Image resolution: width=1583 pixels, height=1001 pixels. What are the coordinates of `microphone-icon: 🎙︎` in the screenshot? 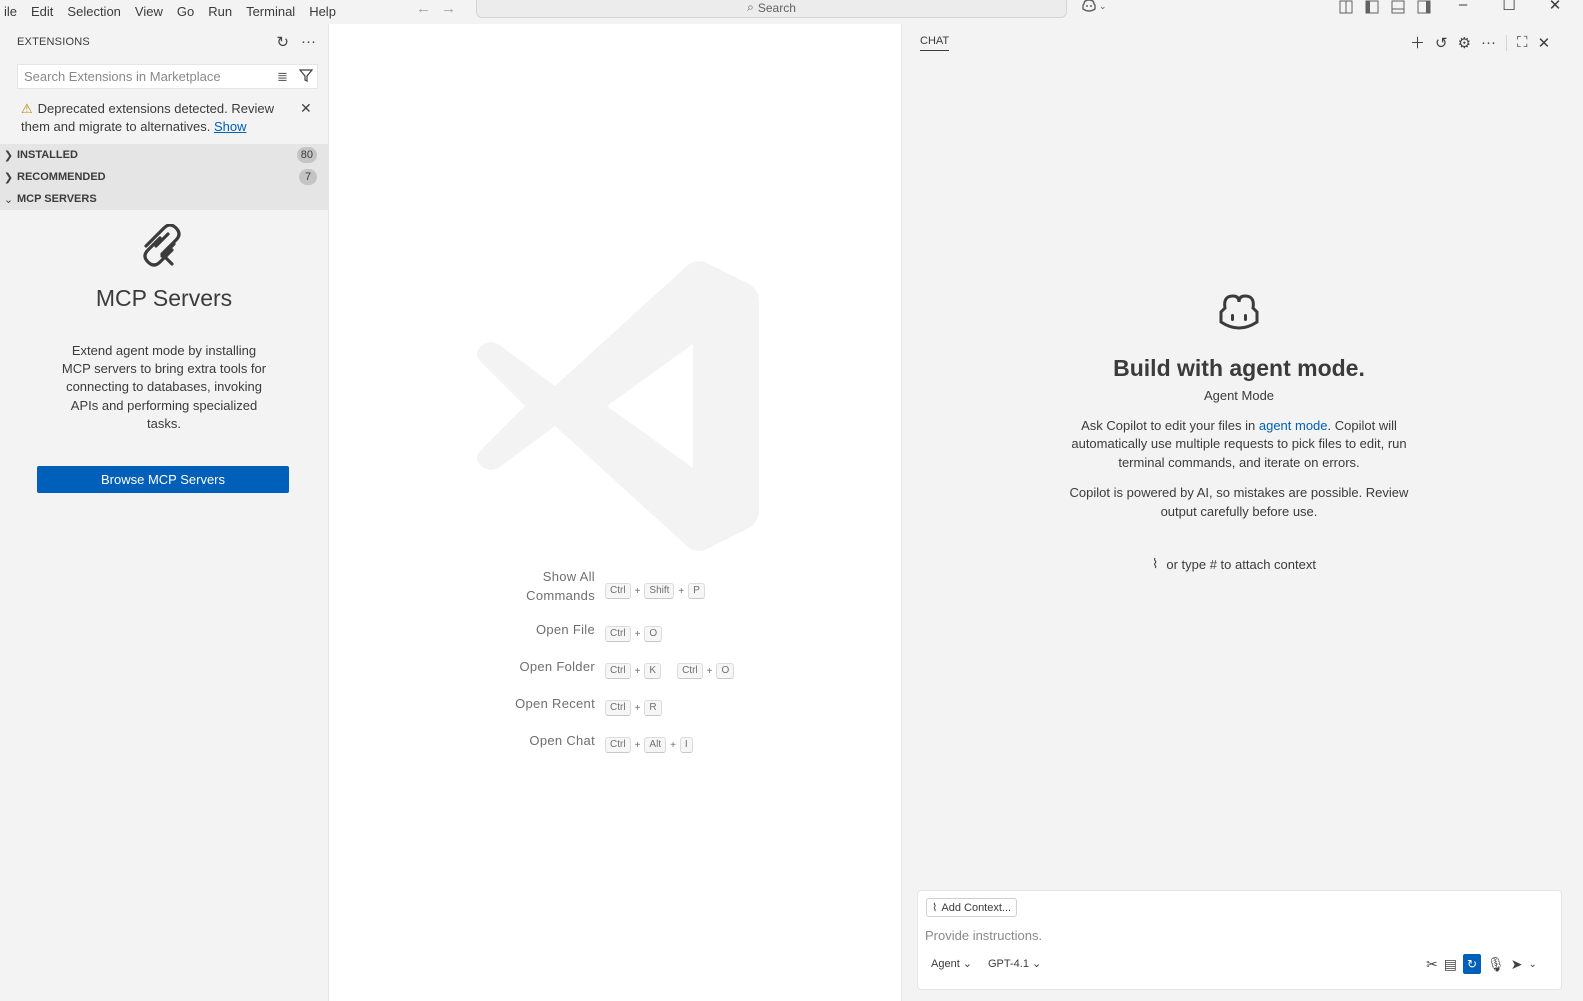 It's located at (1496, 964).